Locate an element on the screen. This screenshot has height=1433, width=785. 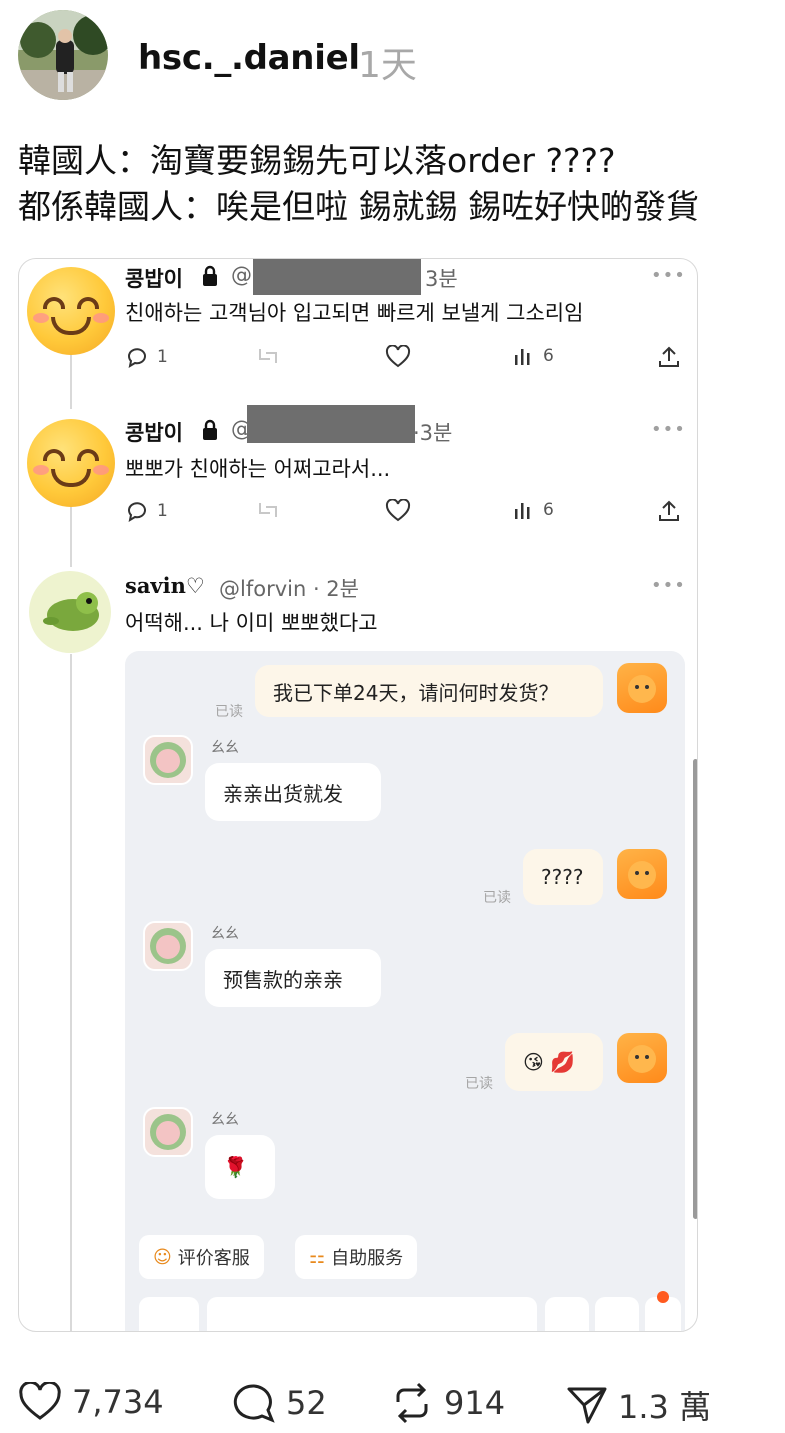
scrollbar is located at coordinates (695, 989).